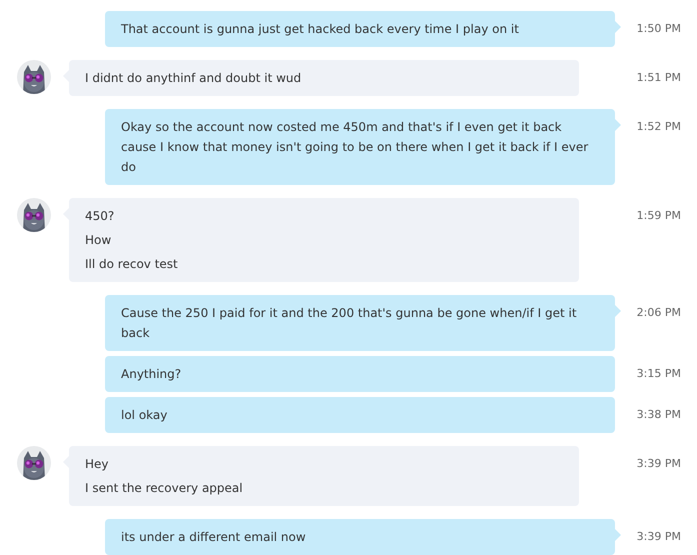 The height and width of the screenshot is (555, 697). I want to click on message-time: 1:52 PM, so click(658, 126).